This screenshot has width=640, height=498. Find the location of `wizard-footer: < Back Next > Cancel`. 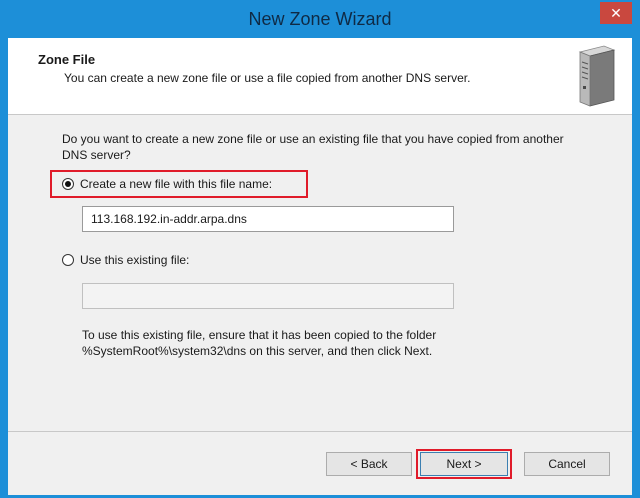

wizard-footer: < Back Next > Cancel is located at coordinates (320, 463).